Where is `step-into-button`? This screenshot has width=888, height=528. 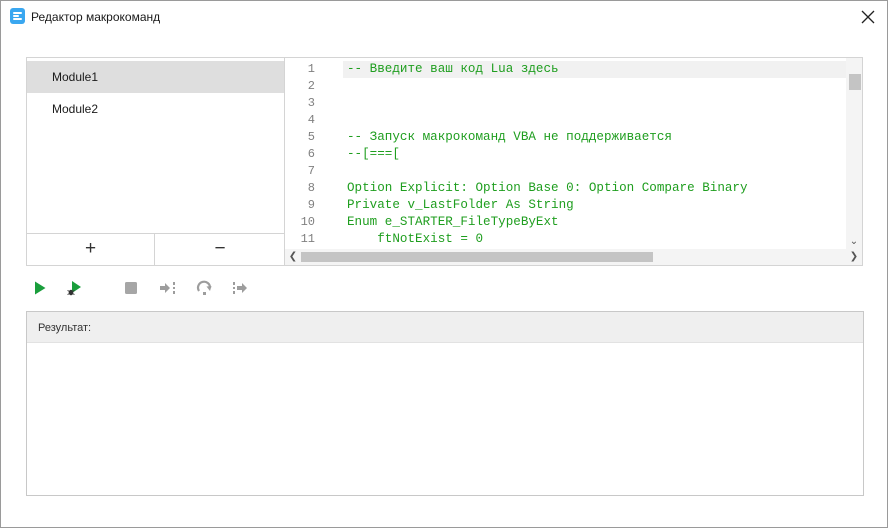
step-into-button is located at coordinates (167, 288).